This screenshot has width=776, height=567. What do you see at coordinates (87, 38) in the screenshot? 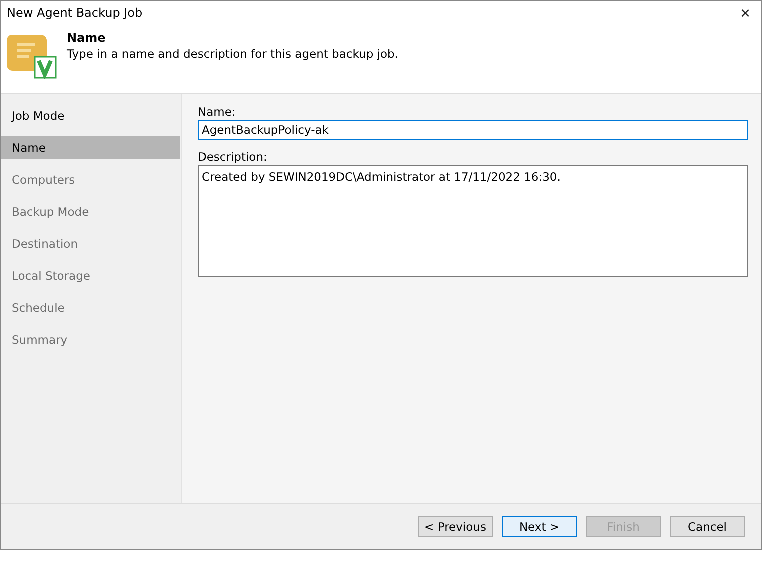
I see `page-title: Name` at bounding box center [87, 38].